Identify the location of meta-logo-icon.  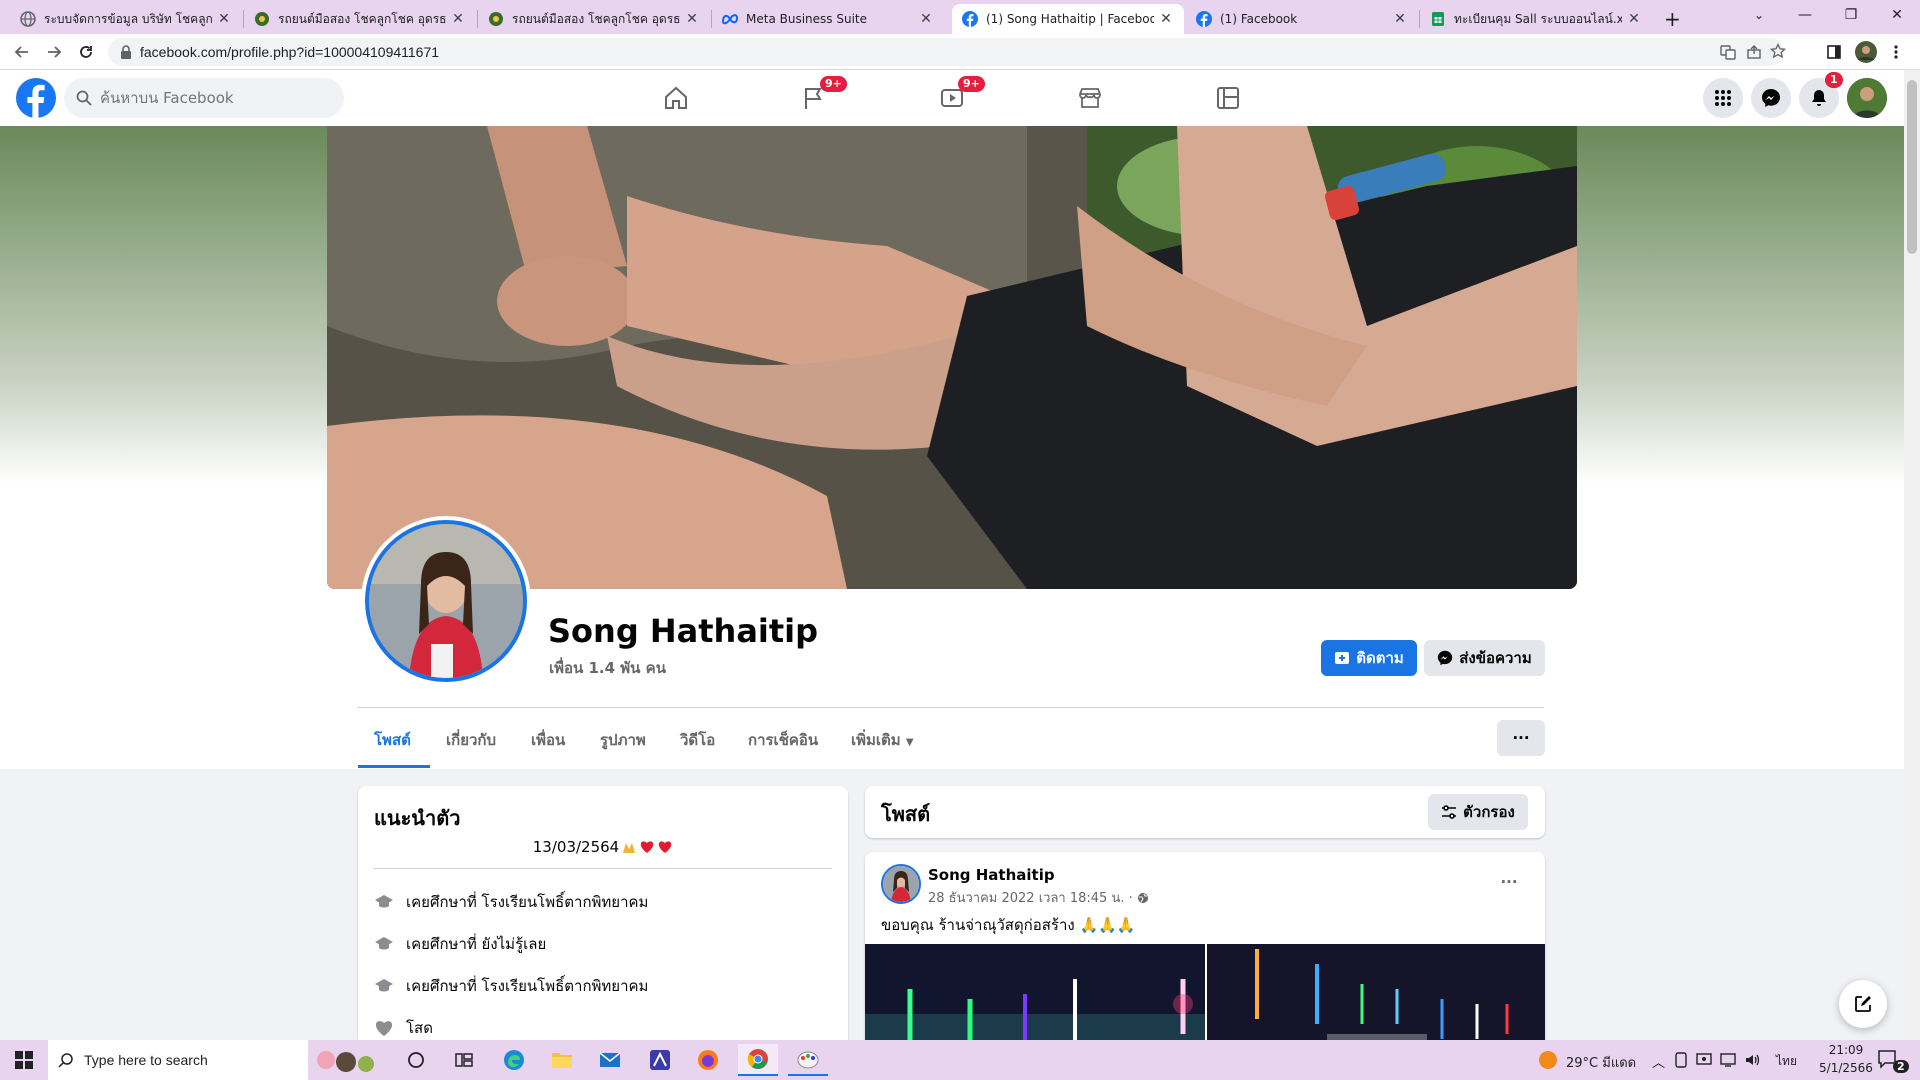
(730, 19).